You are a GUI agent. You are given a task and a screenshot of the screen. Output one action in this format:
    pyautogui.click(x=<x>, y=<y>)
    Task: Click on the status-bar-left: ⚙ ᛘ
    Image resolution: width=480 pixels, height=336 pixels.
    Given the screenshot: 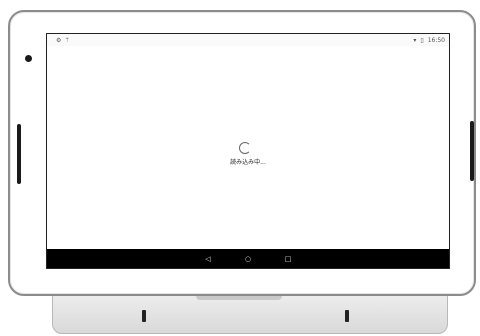 What is the action you would take?
    pyautogui.click(x=62, y=40)
    